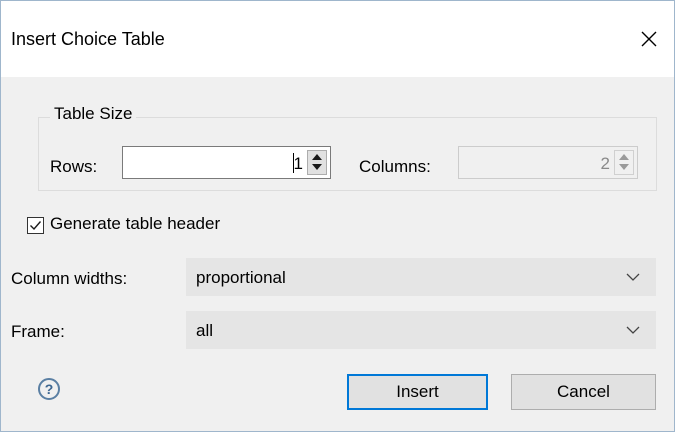 Image resolution: width=675 pixels, height=432 pixels. I want to click on frame-value: all, so click(205, 330).